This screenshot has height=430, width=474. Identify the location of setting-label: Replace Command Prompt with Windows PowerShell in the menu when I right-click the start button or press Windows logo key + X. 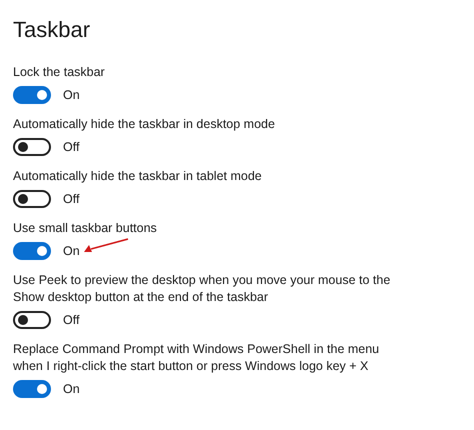
(196, 358).